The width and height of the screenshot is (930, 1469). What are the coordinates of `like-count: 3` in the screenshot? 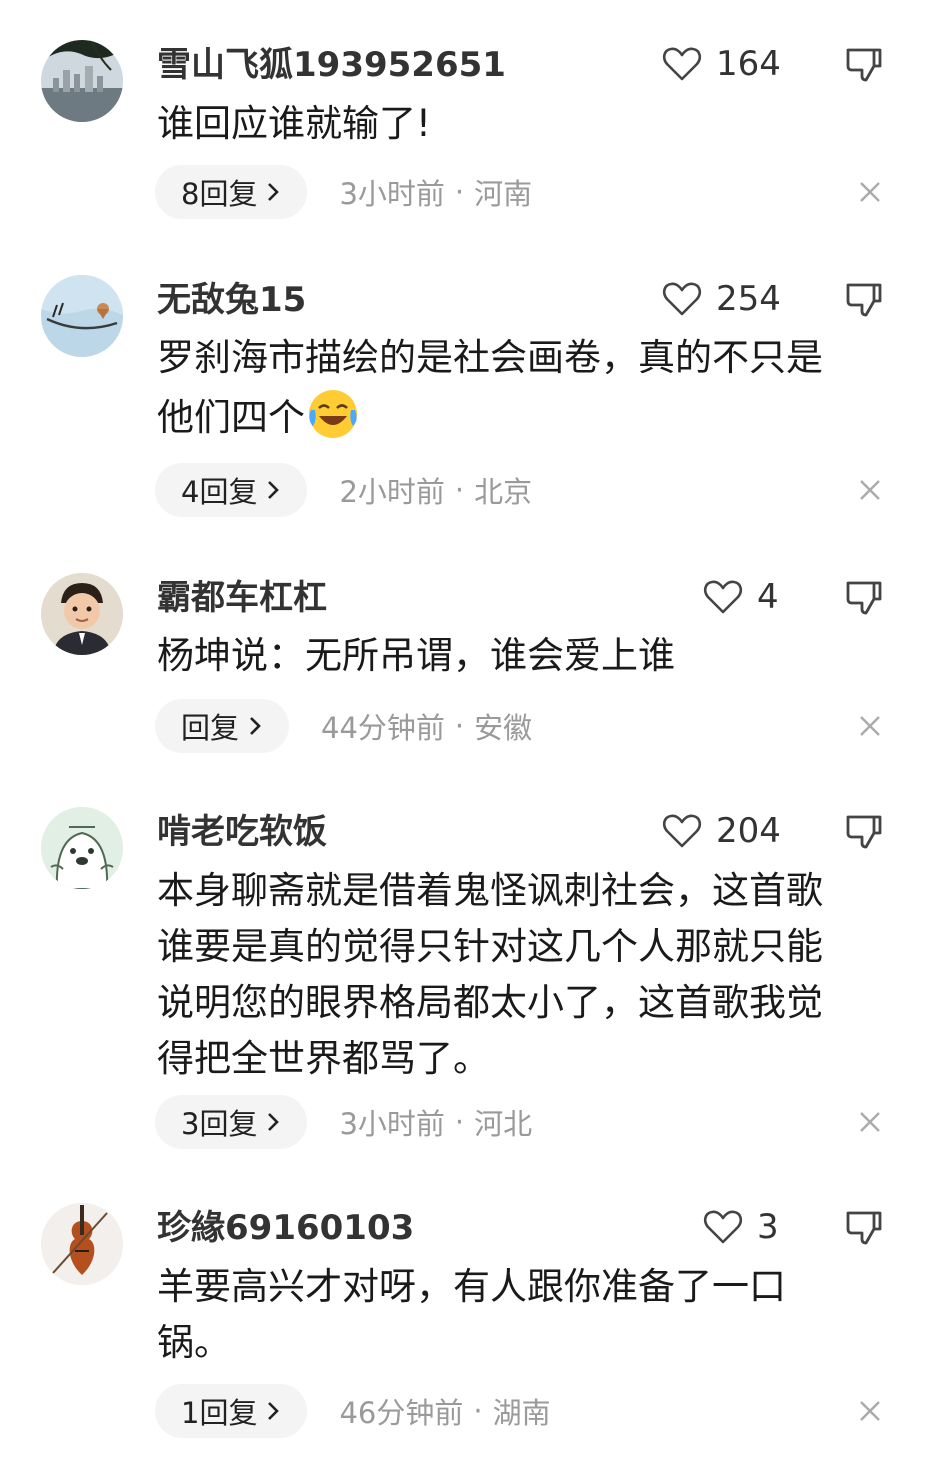 It's located at (768, 1227).